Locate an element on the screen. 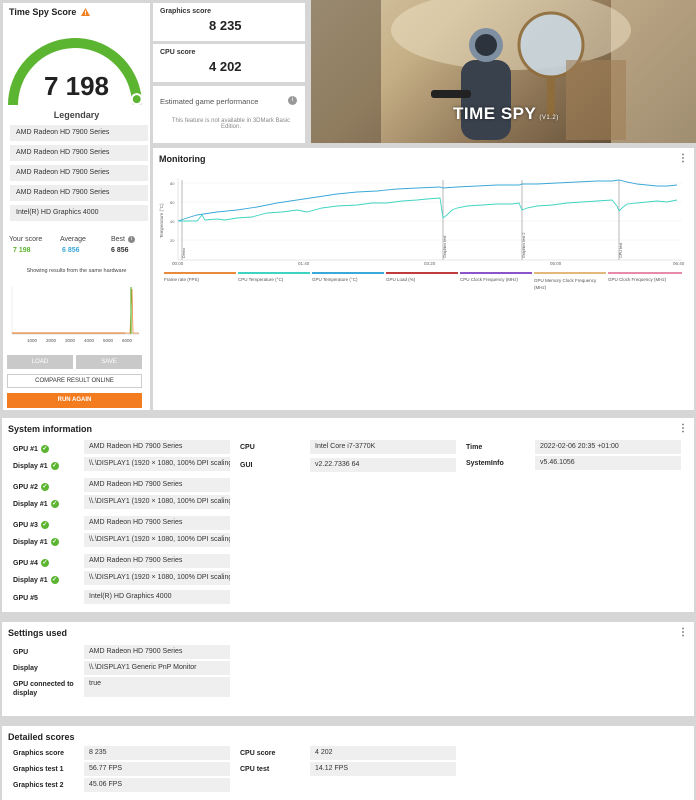 This screenshot has height=800, width=696. settings-gpu-value: AMD Radeon HD 7900 Series is located at coordinates (157, 652).